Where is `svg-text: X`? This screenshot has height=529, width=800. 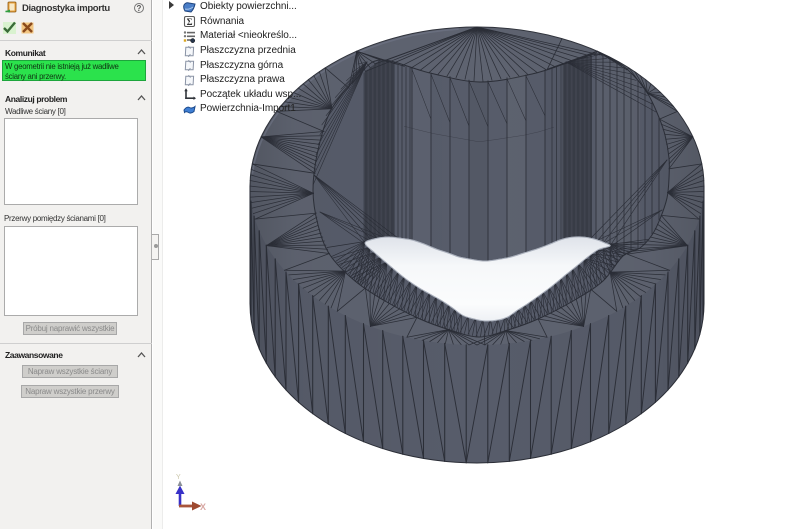 svg-text: X is located at coordinates (203, 507).